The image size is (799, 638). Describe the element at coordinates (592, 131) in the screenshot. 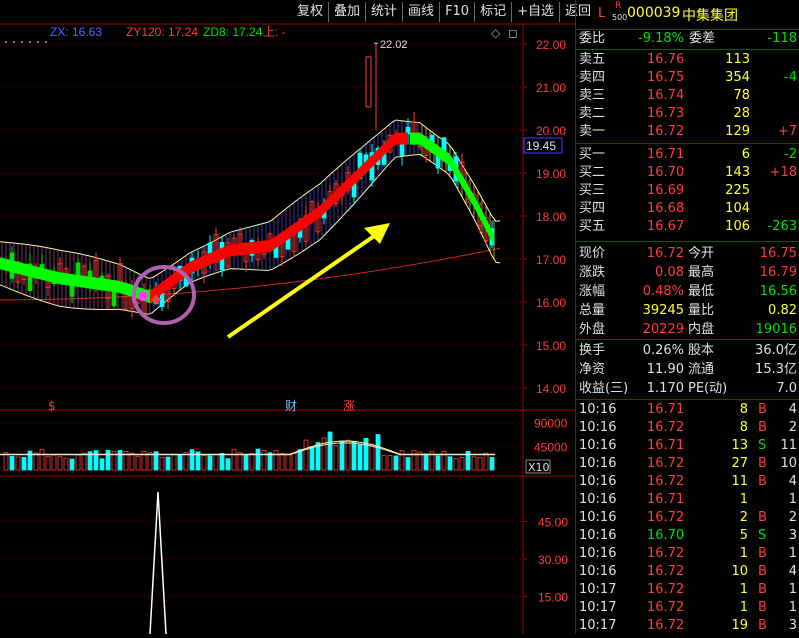

I see `book-level: 卖一` at that location.